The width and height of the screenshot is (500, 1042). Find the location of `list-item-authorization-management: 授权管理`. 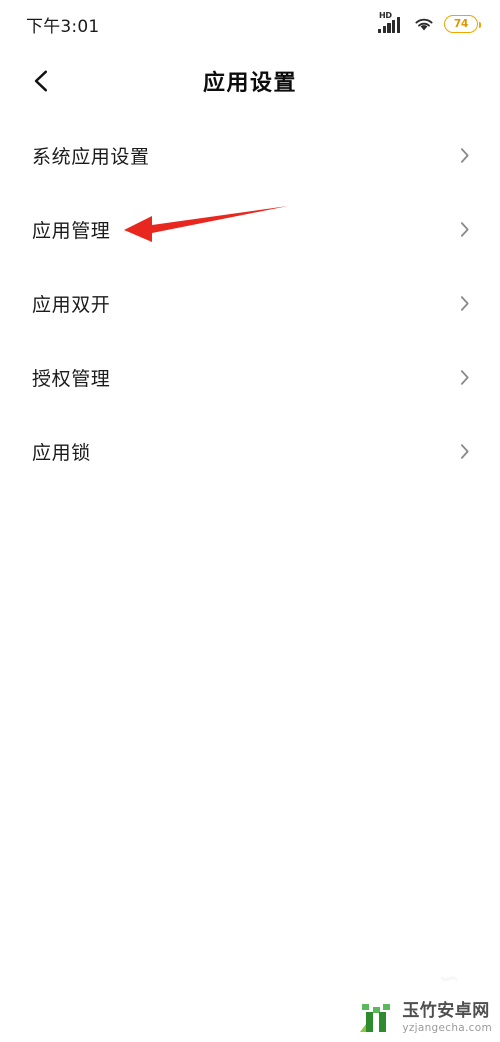

list-item-authorization-management: 授权管理 is located at coordinates (250, 377).